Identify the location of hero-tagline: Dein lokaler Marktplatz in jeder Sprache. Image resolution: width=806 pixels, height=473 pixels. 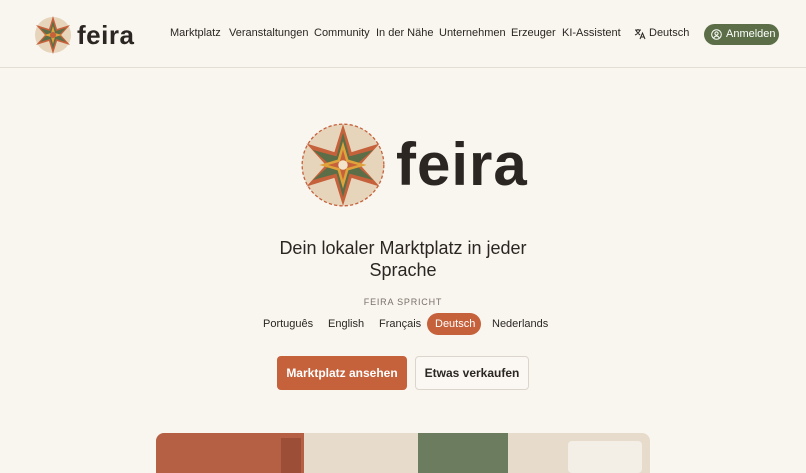
(403, 259).